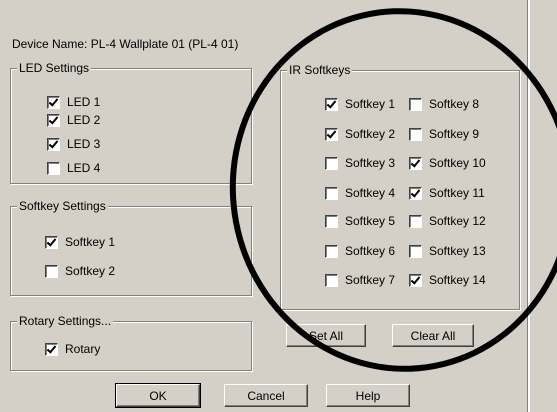 The height and width of the screenshot is (412, 557). What do you see at coordinates (370, 251) in the screenshot?
I see `checkbox-label: Softkey 6` at bounding box center [370, 251].